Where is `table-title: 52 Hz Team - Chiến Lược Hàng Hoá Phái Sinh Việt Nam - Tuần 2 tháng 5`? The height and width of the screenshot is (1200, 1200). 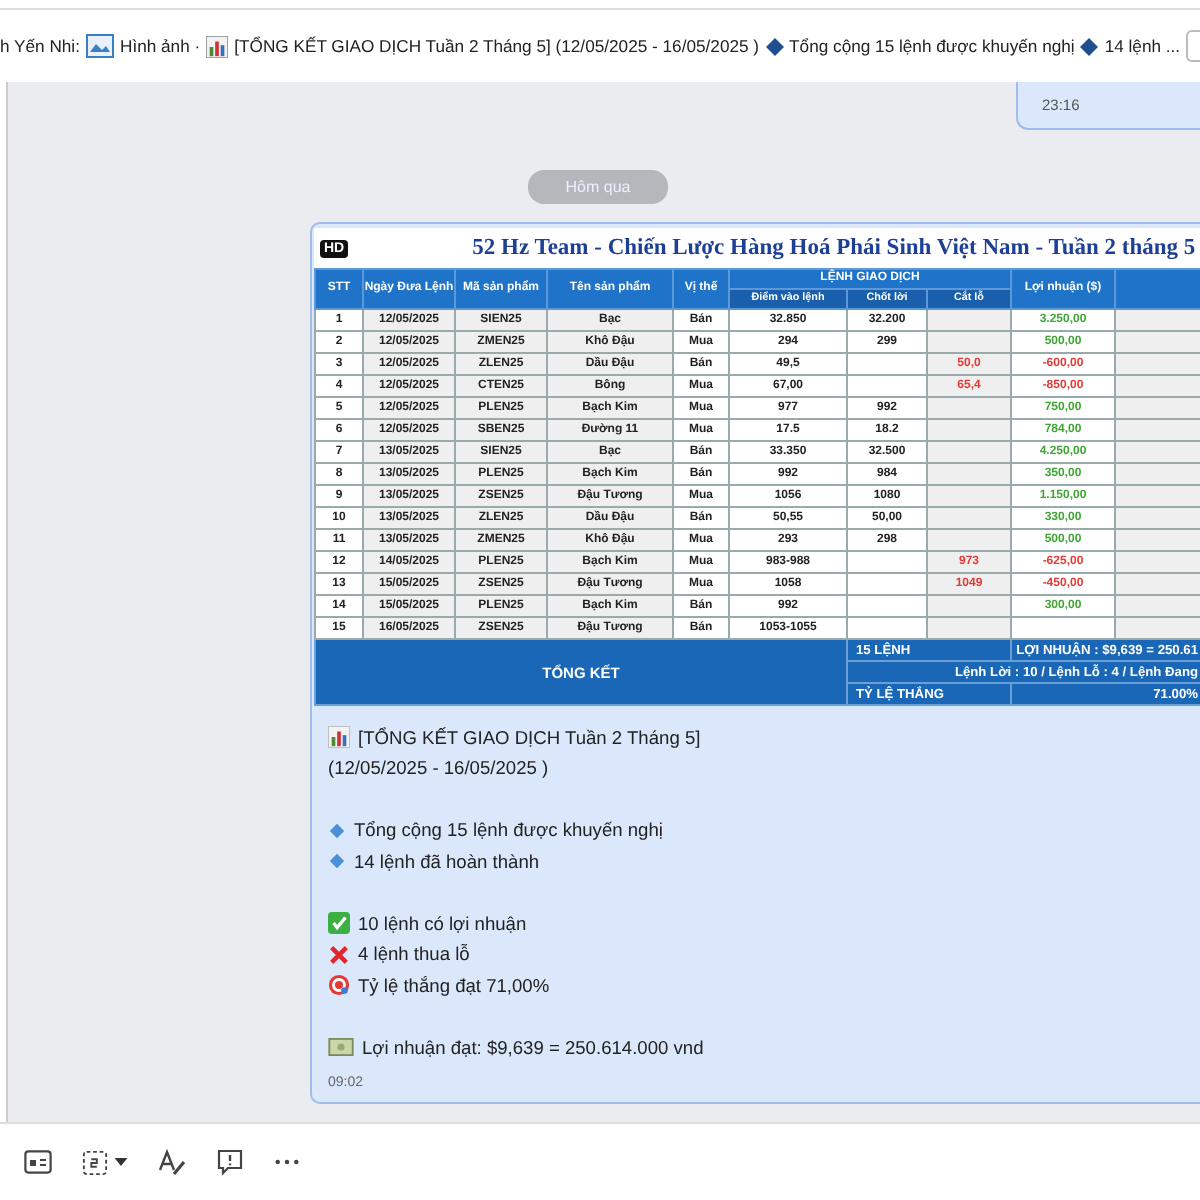 table-title: 52 Hz Team - Chiến Lược Hàng Hoá Phái Sinh Việt Nam - Tuần 2 tháng 5 is located at coordinates (834, 248).